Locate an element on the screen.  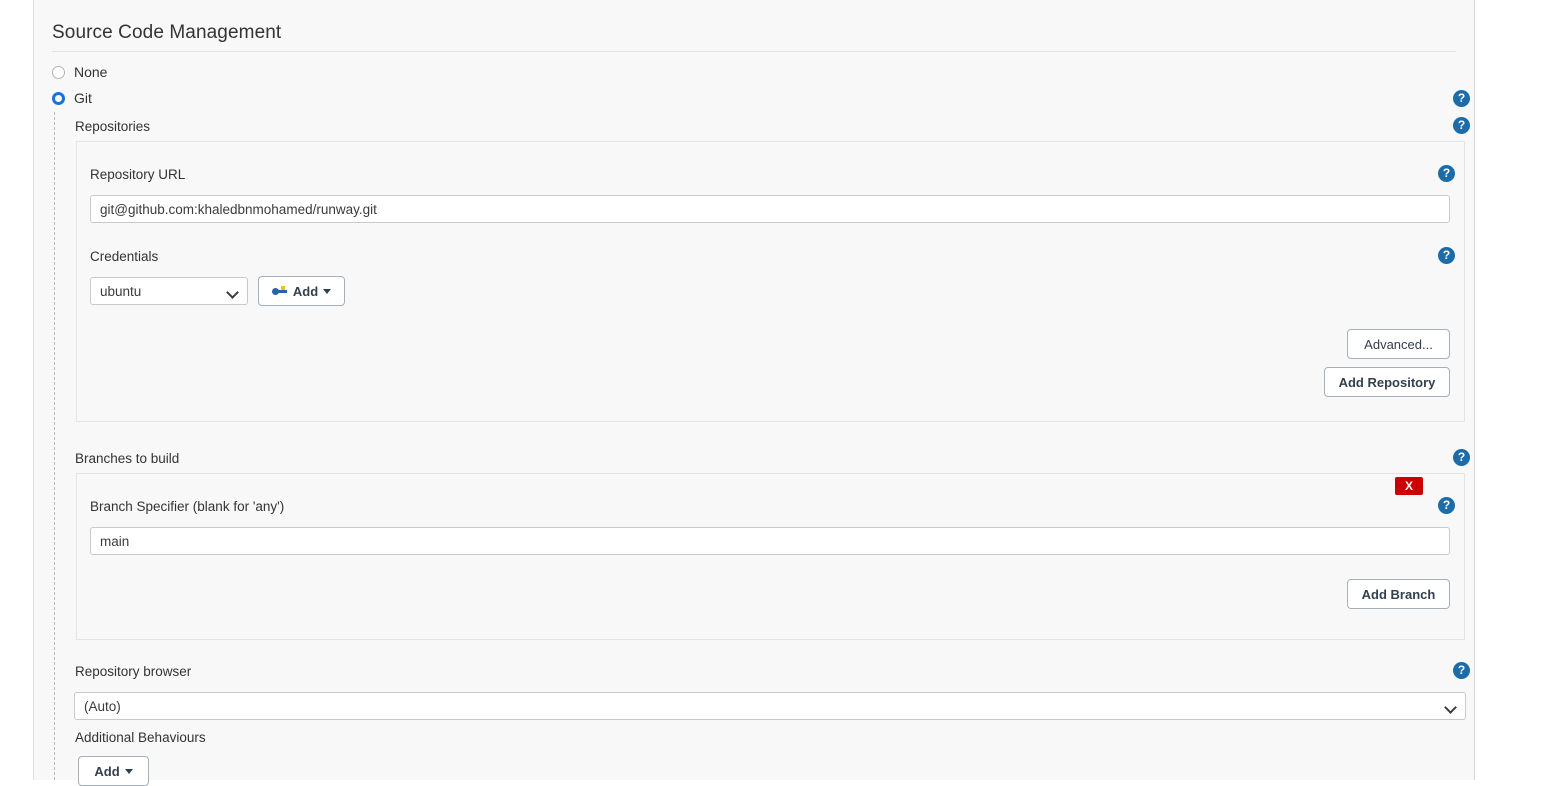
scm-option-none: None is located at coordinates (79, 72).